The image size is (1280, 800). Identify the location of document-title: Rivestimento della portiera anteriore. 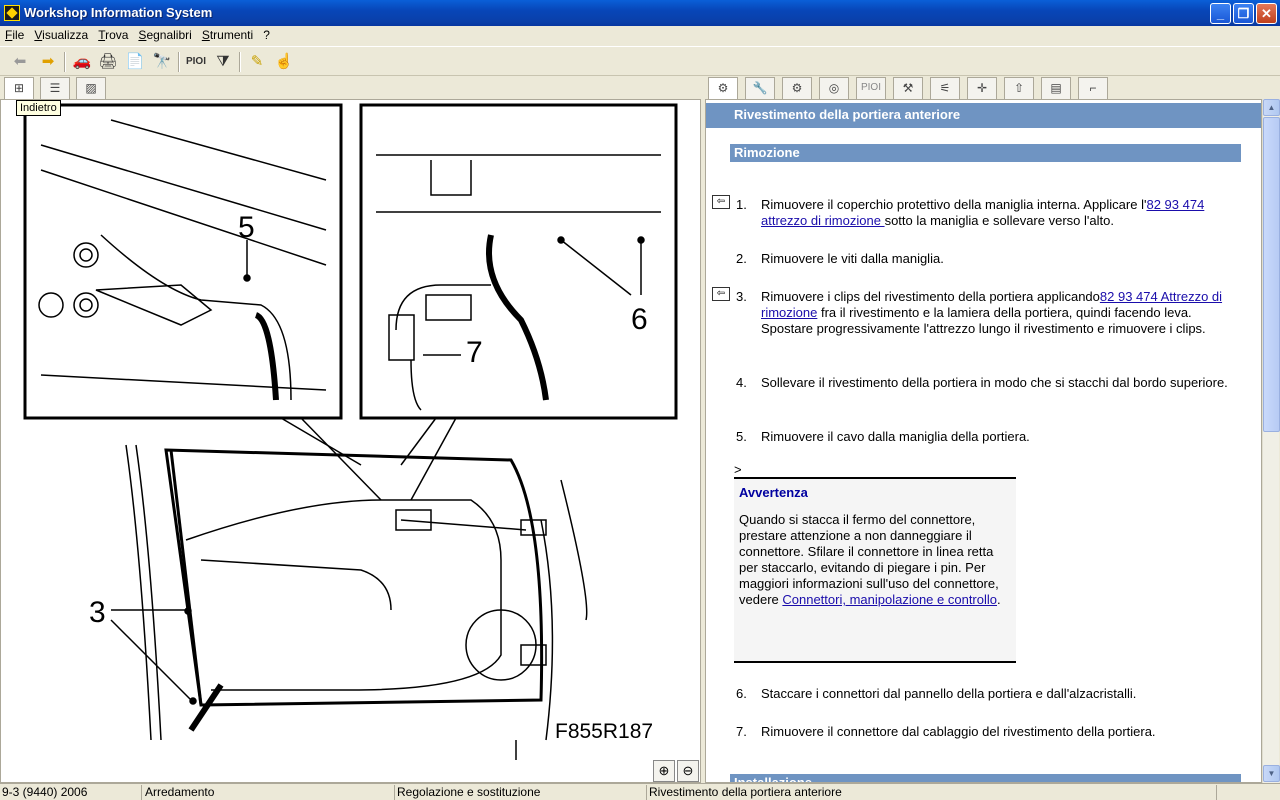
(983, 115).